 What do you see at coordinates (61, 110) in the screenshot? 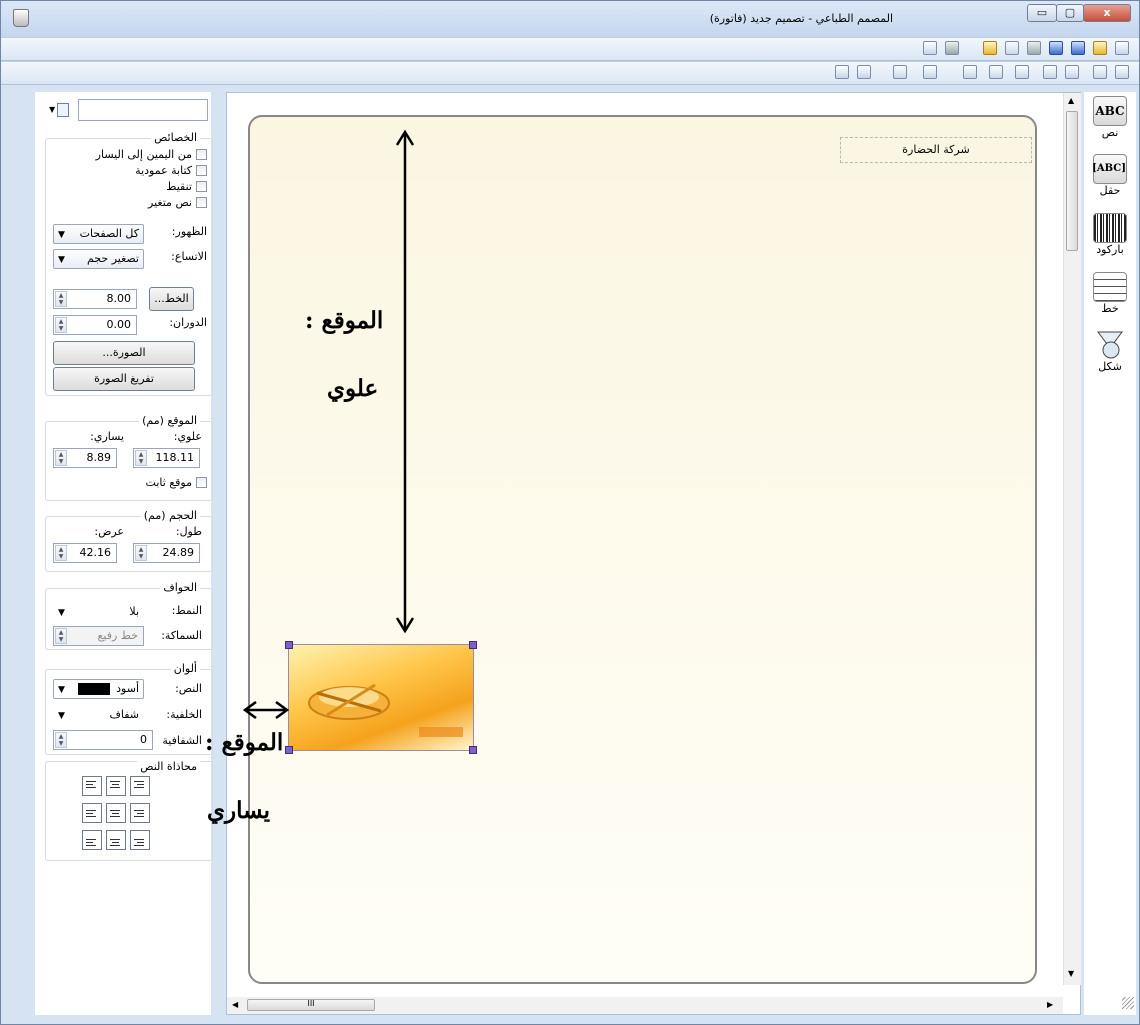
I see `element-selector-dropdown: ▼` at bounding box center [61, 110].